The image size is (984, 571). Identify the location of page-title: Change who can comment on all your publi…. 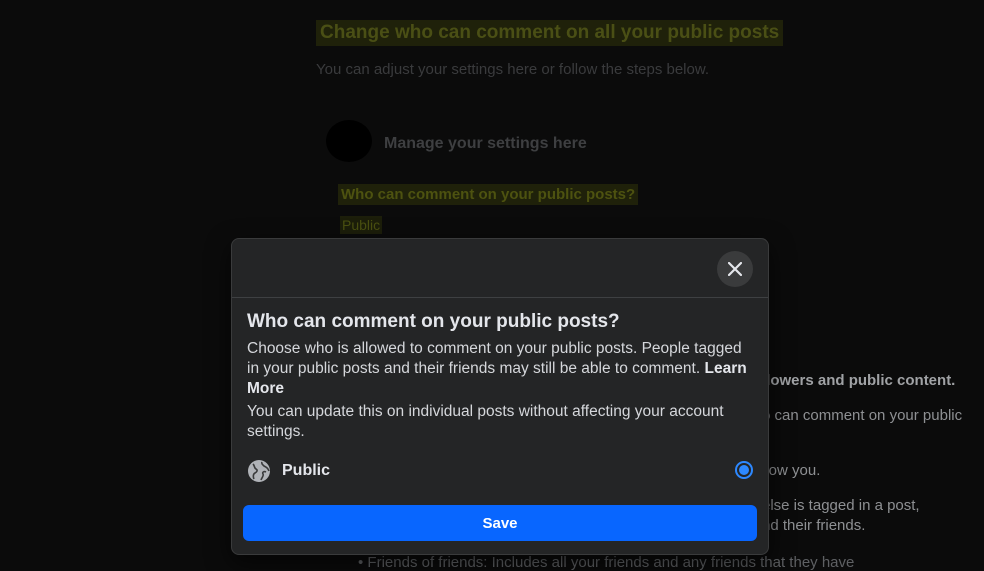
(550, 33).